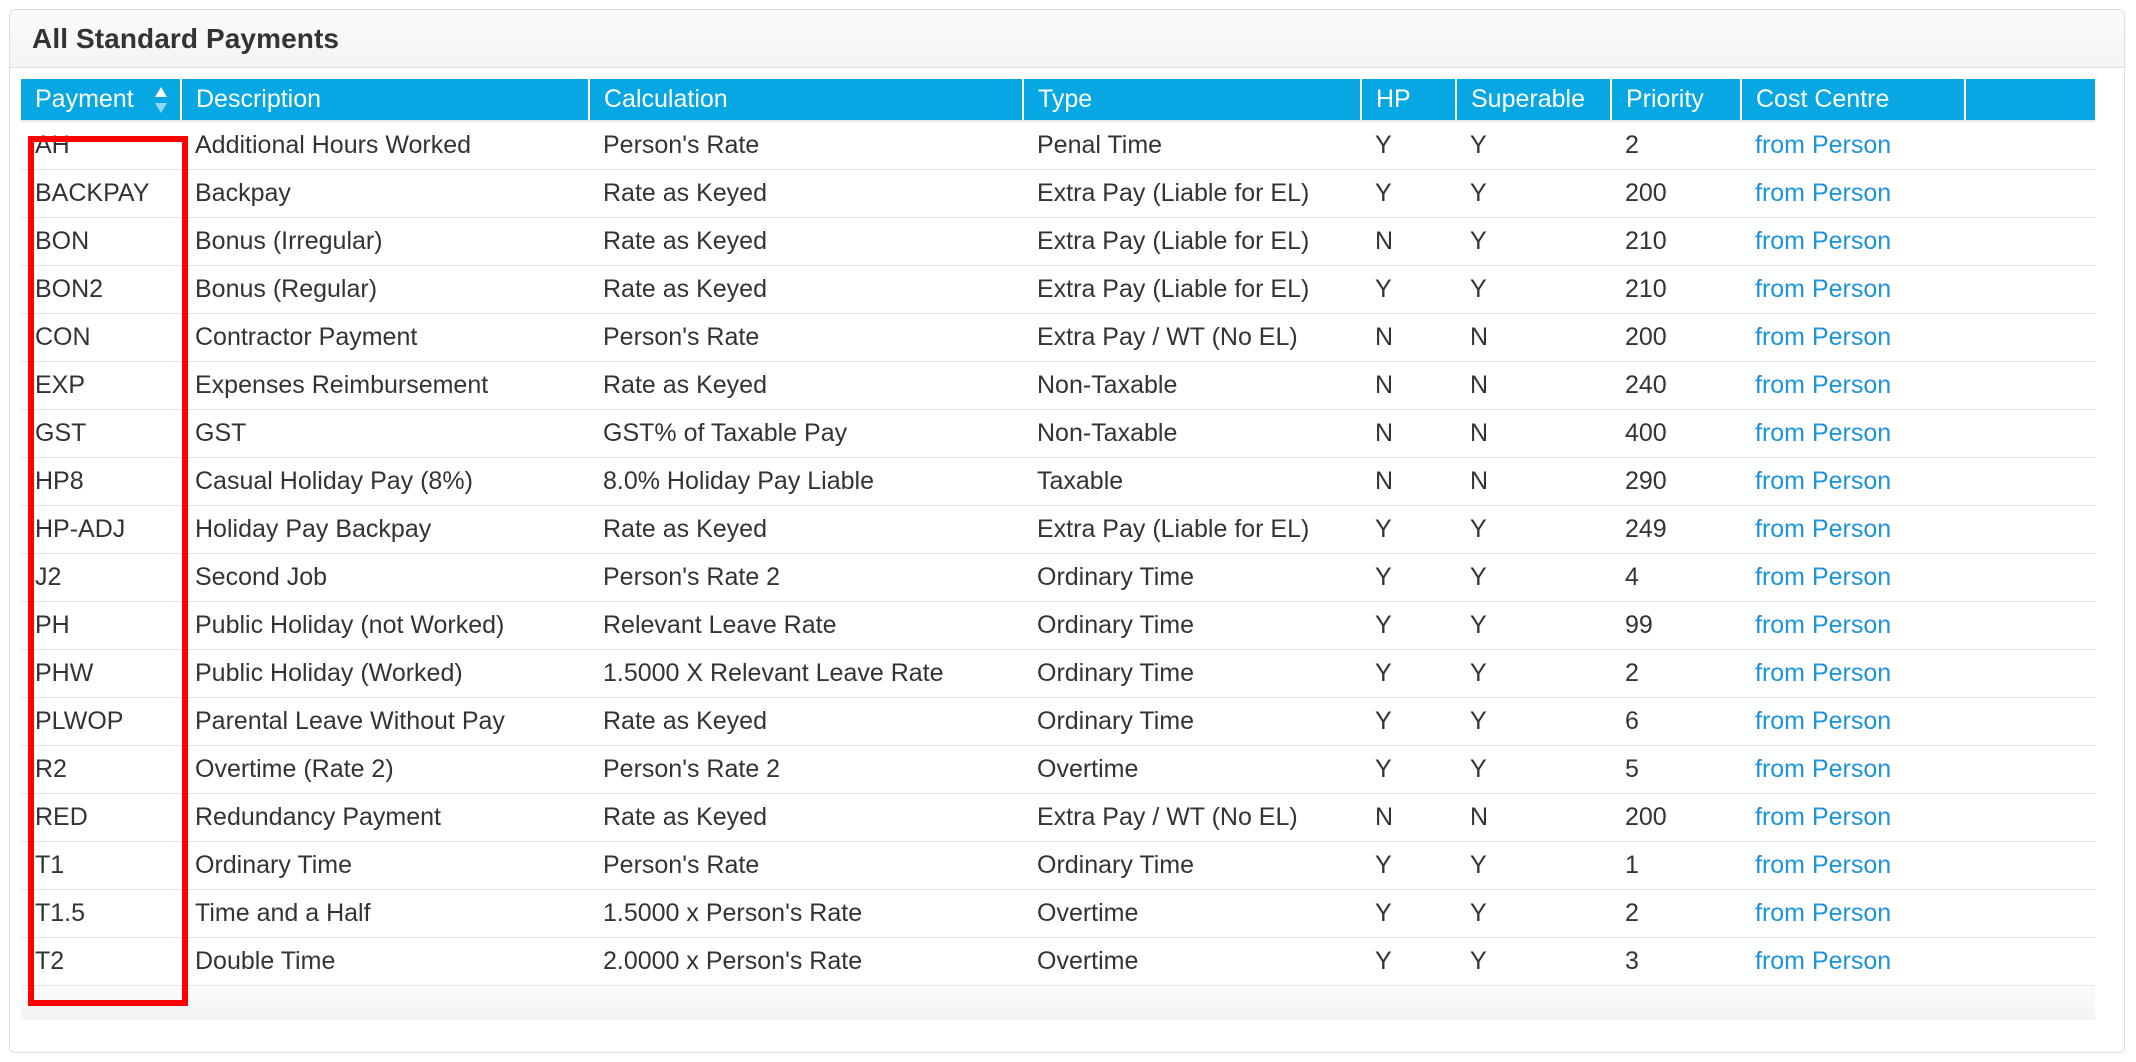  Describe the element at coordinates (161, 100) in the screenshot. I see `sort-both-icon` at that location.